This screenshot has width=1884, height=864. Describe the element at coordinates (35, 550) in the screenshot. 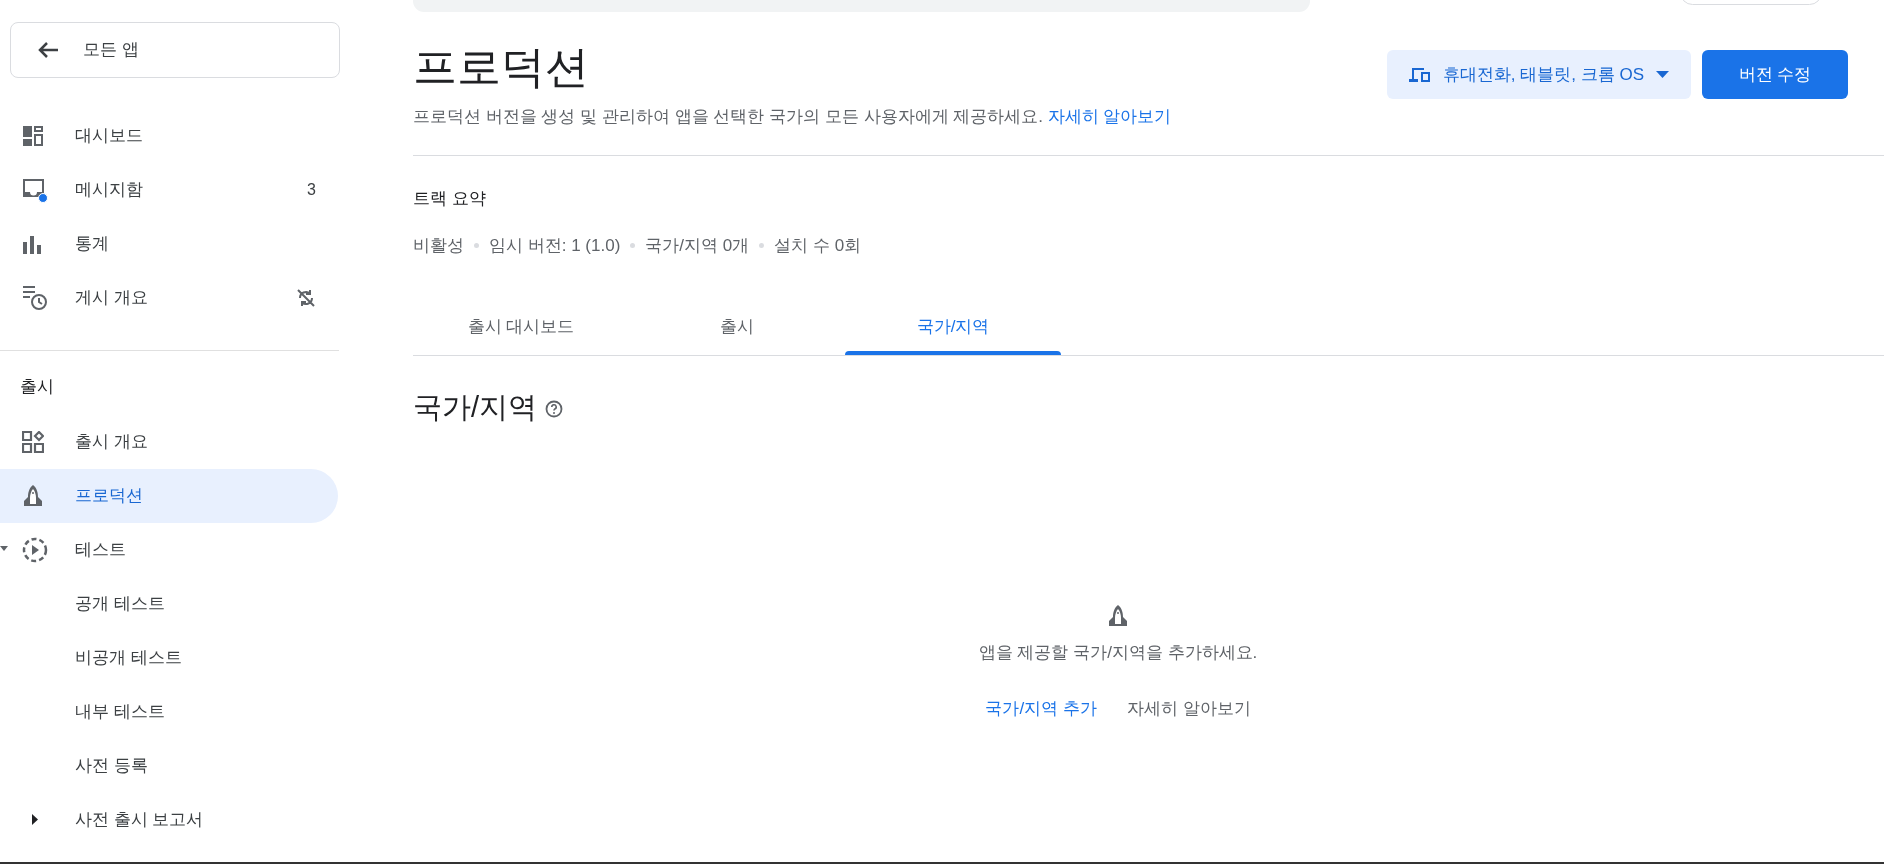

I see `play-circle-icon` at that location.